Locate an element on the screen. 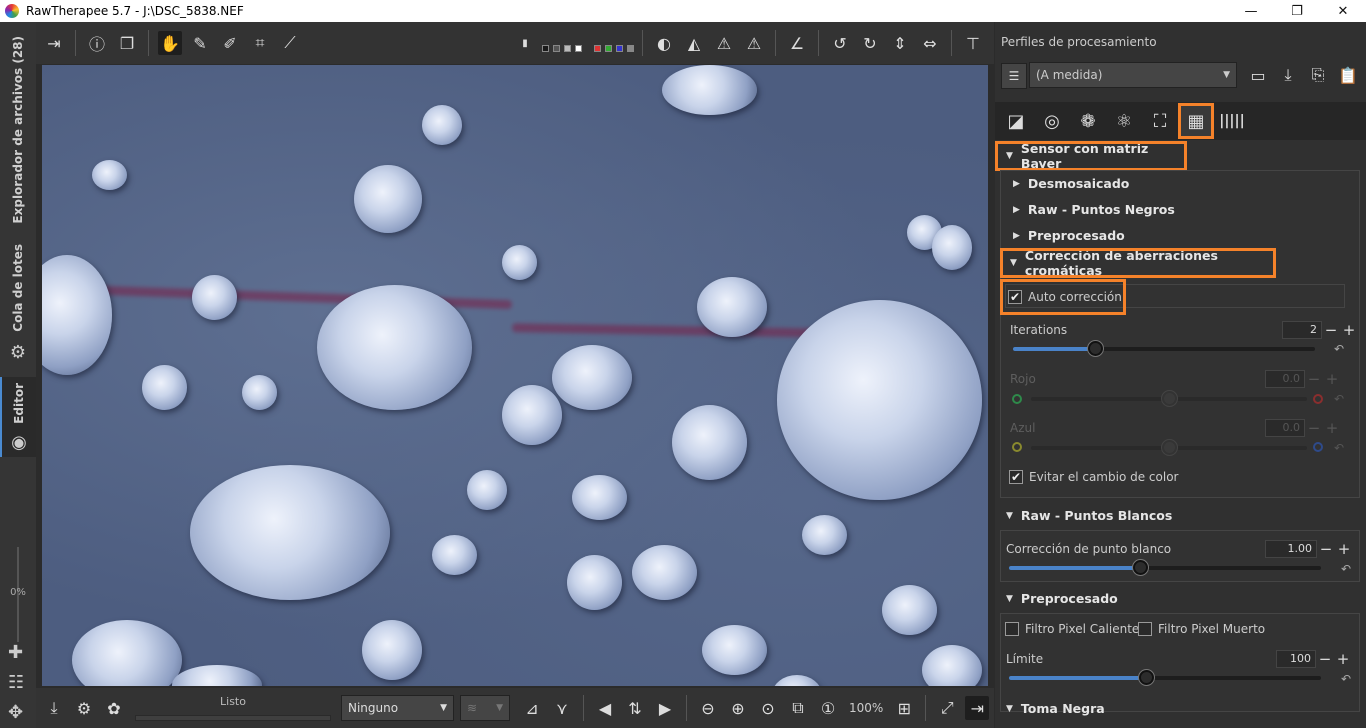 Image resolution: width=1366 pixels, height=728 pixels. hide-right-panel-icon: ⇥ is located at coordinates (977, 708).